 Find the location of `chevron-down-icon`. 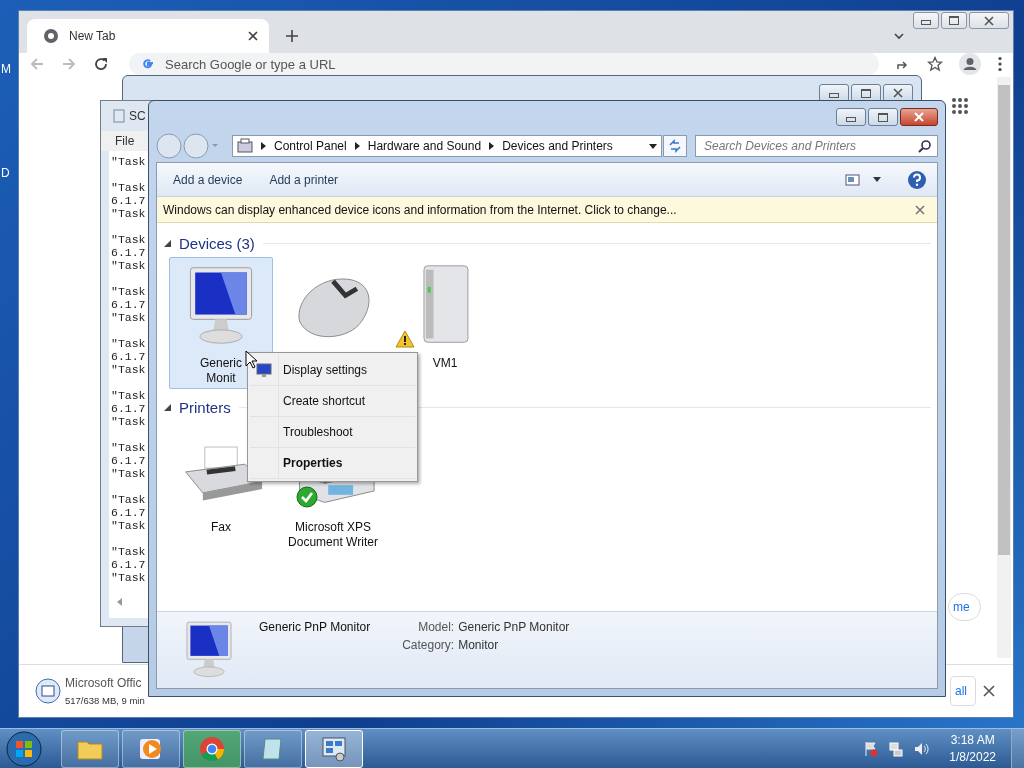

chevron-down-icon is located at coordinates (899, 36).